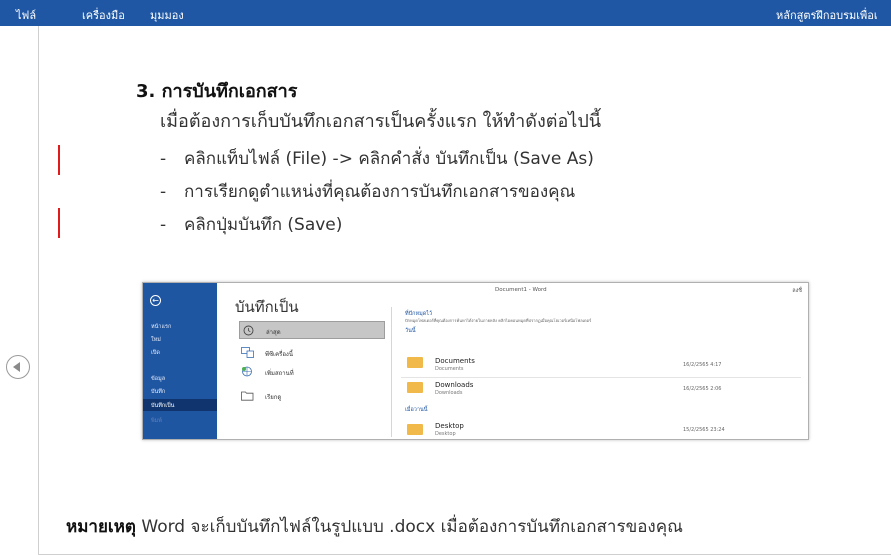 This screenshot has height=555, width=891. I want to click on location-label: เพิ่มสถานที่, so click(279, 373).